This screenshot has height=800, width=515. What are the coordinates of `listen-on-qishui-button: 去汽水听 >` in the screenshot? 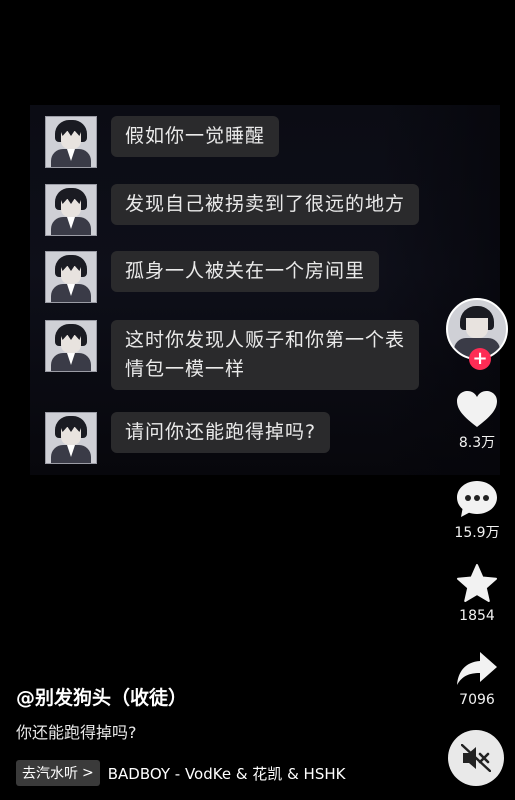 It's located at (58, 773).